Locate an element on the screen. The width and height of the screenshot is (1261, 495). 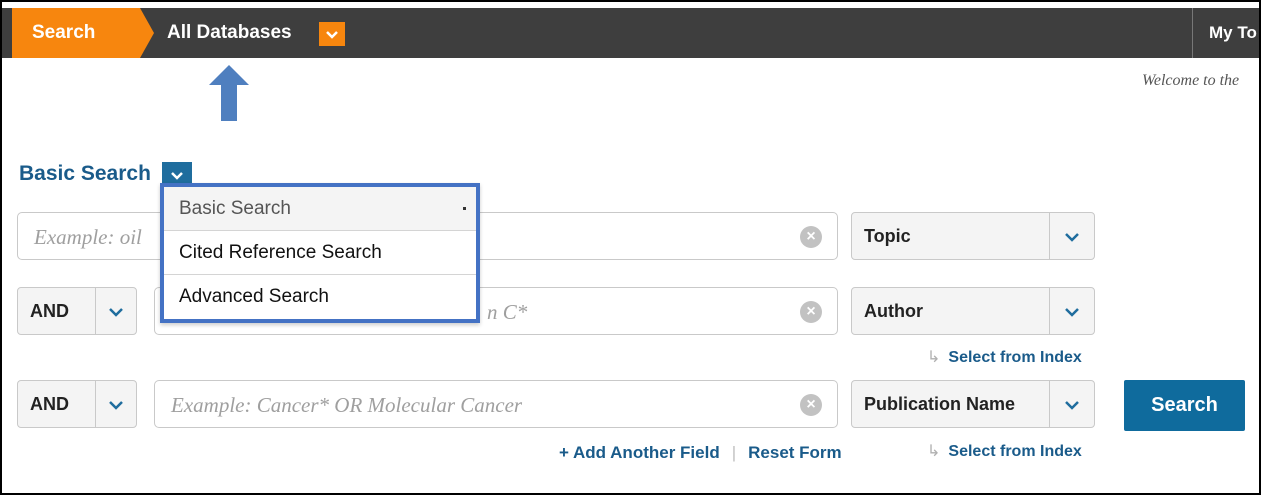
search-input-placeholder: Example: oil is located at coordinates (88, 237).